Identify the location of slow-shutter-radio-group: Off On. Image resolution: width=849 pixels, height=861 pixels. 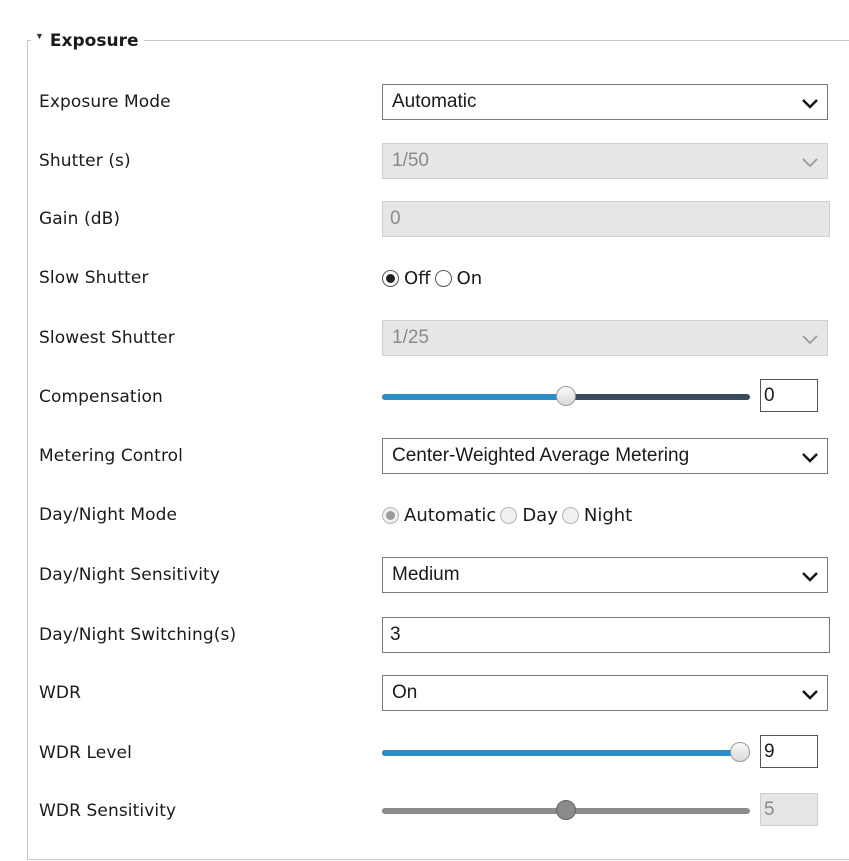
(434, 278).